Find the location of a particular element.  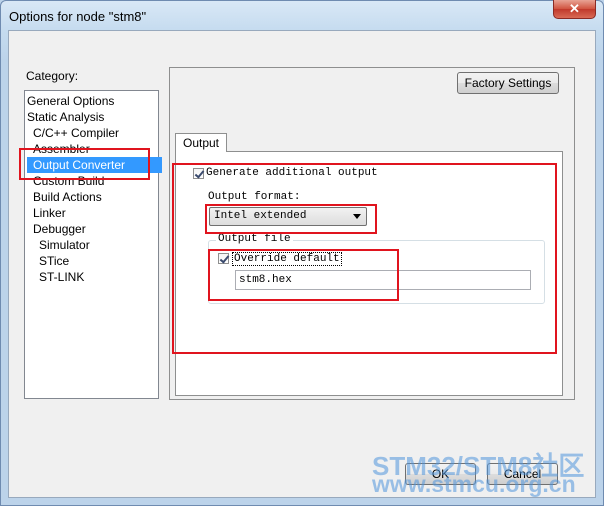

category-item-c-cpp-compiler: C/C++ Compiler is located at coordinates (78, 133).